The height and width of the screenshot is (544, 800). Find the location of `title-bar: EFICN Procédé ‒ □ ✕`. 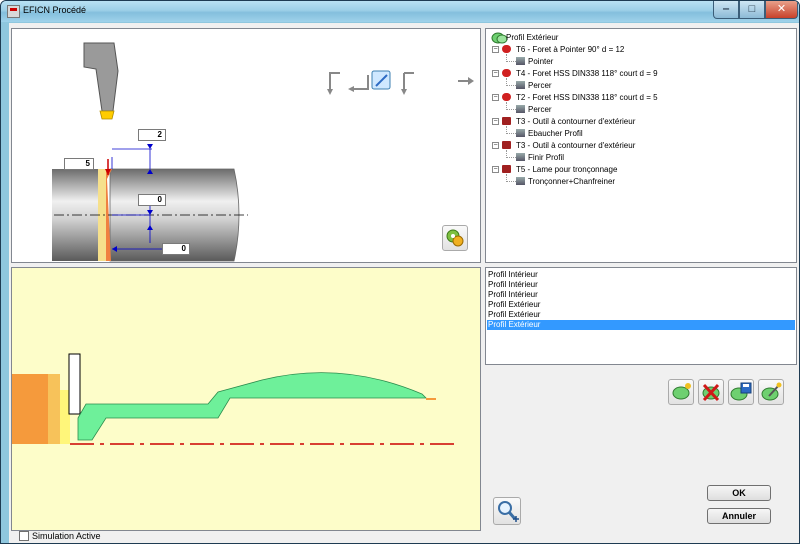

title-bar: EFICN Procédé ‒ □ ✕ is located at coordinates (400, 11).